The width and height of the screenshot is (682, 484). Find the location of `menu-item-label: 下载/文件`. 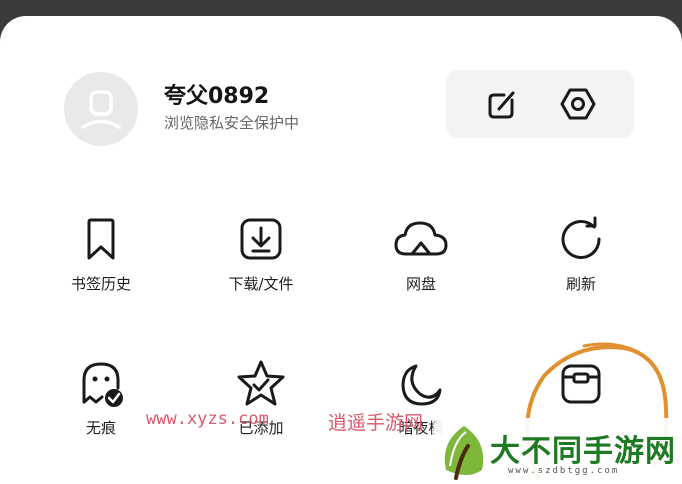

menu-item-label: 下载/文件 is located at coordinates (261, 284).